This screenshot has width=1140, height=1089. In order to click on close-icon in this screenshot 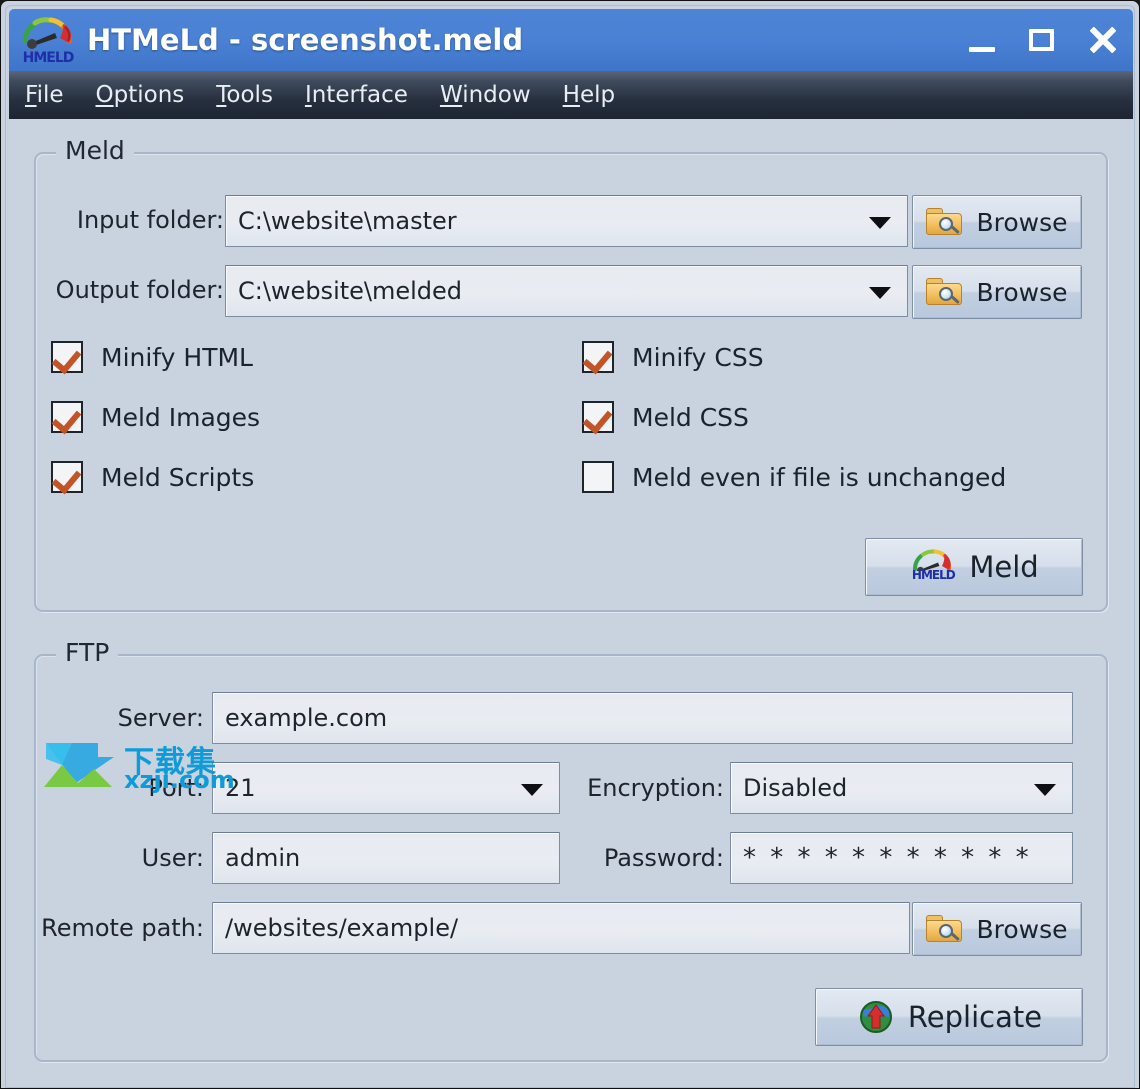, I will do `click(1102, 40)`.